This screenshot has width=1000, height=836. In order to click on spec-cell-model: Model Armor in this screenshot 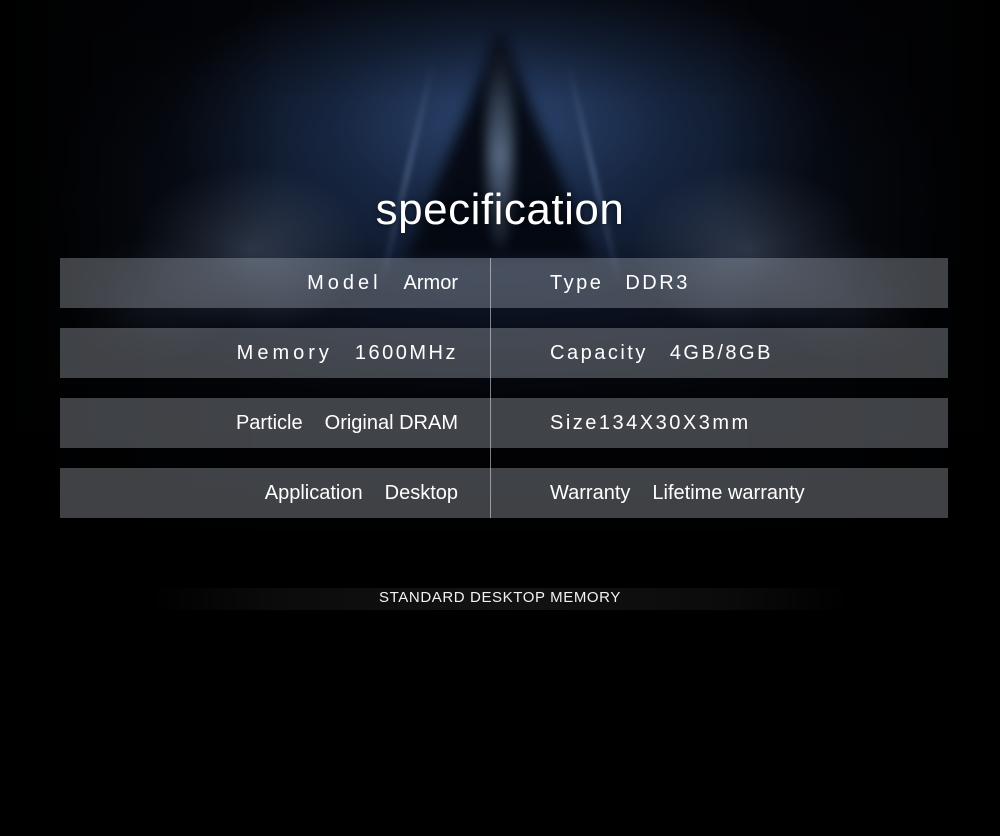, I will do `click(275, 283)`.